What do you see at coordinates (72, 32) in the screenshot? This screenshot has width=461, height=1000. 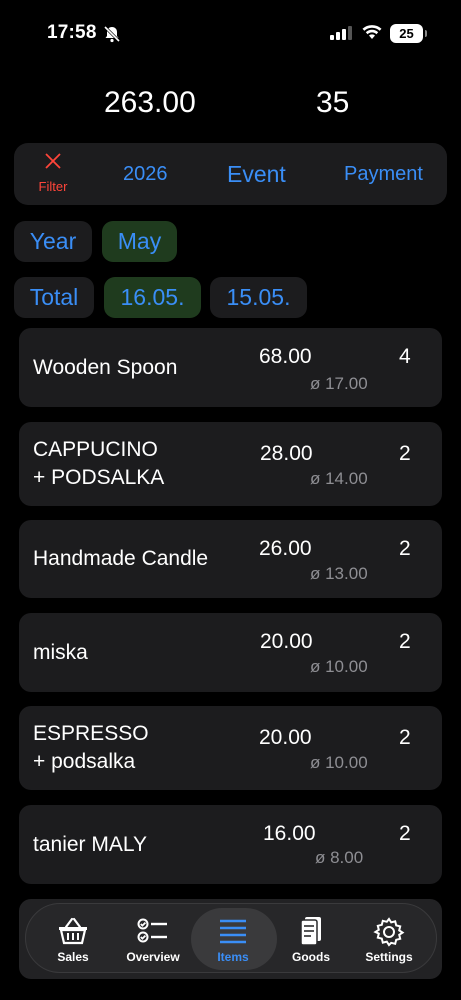 I see `status-time: 17:58` at bounding box center [72, 32].